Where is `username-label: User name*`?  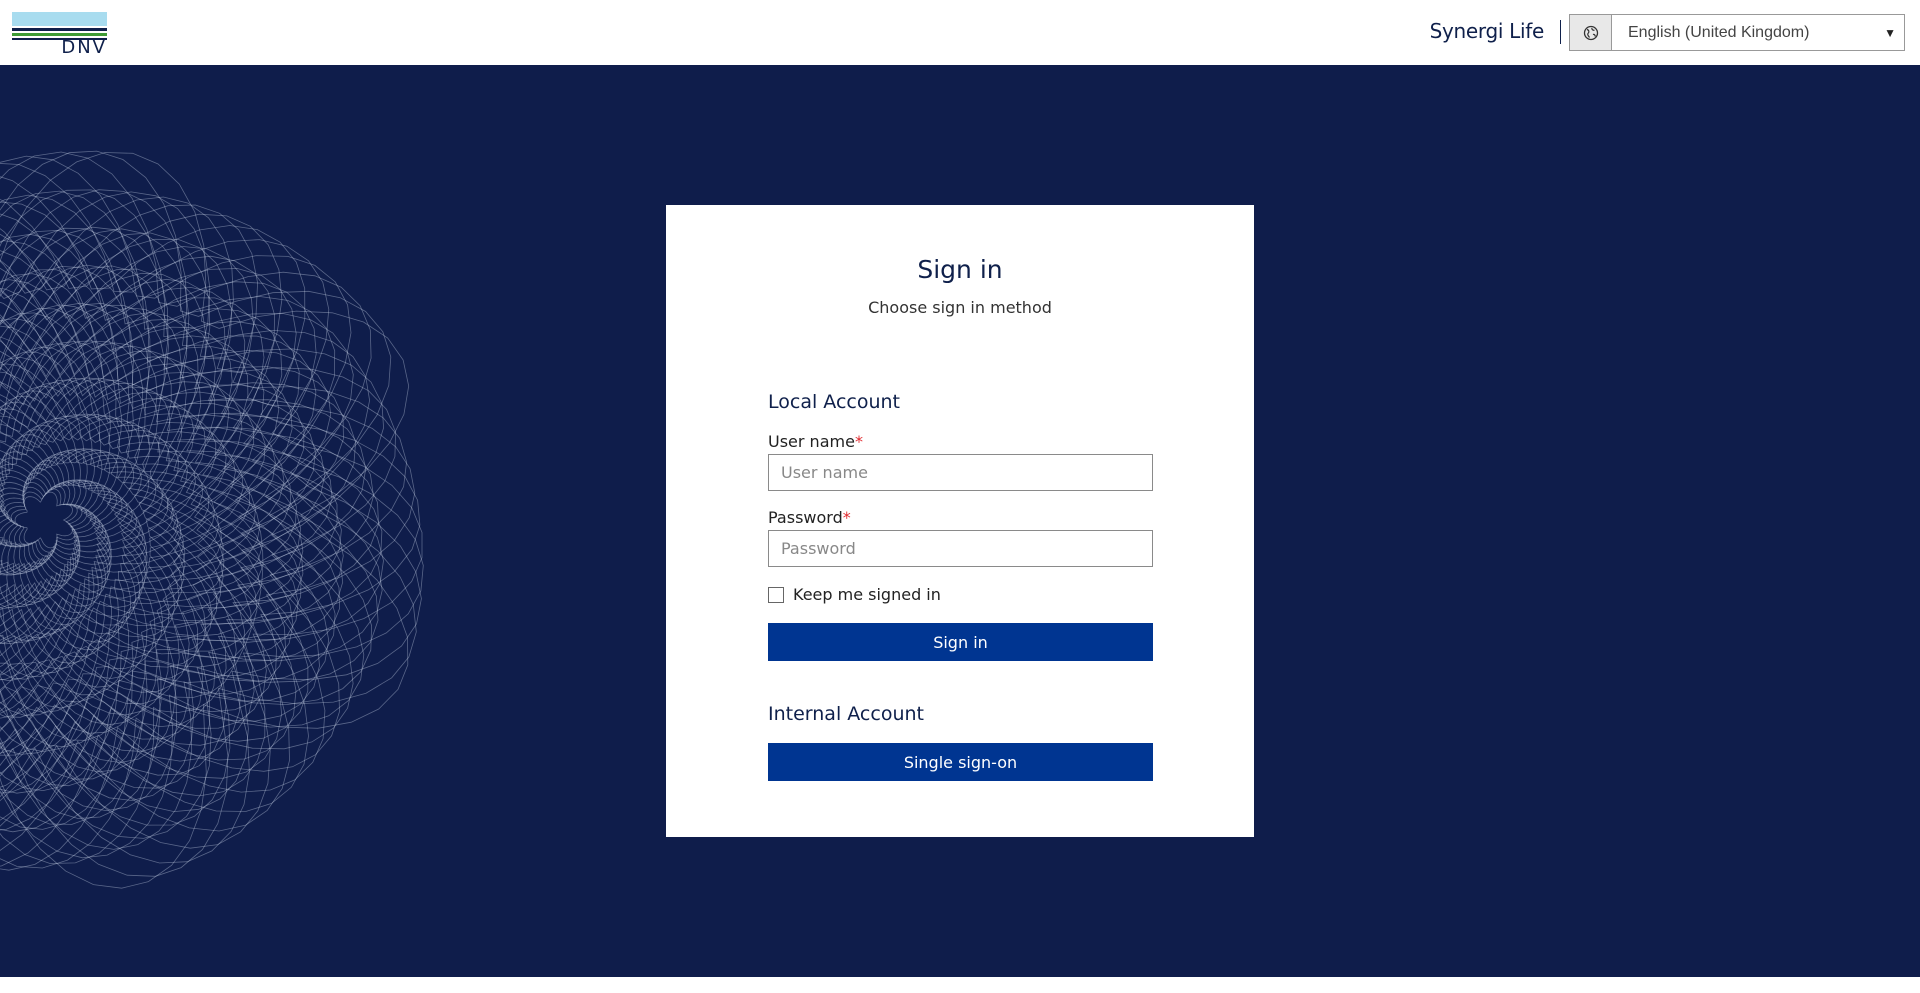
username-label: User name* is located at coordinates (815, 441).